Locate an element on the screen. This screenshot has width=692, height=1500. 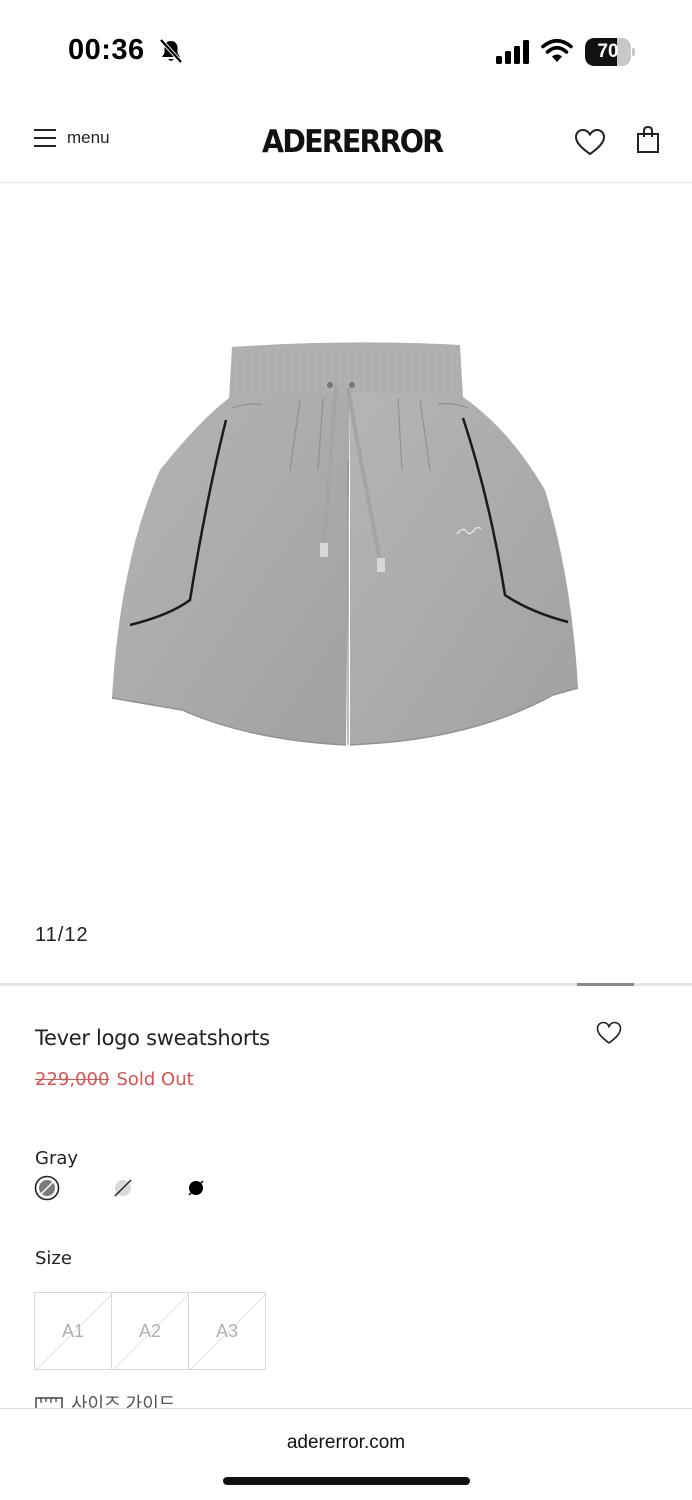
size-option-a2: A2 is located at coordinates (150, 1331).